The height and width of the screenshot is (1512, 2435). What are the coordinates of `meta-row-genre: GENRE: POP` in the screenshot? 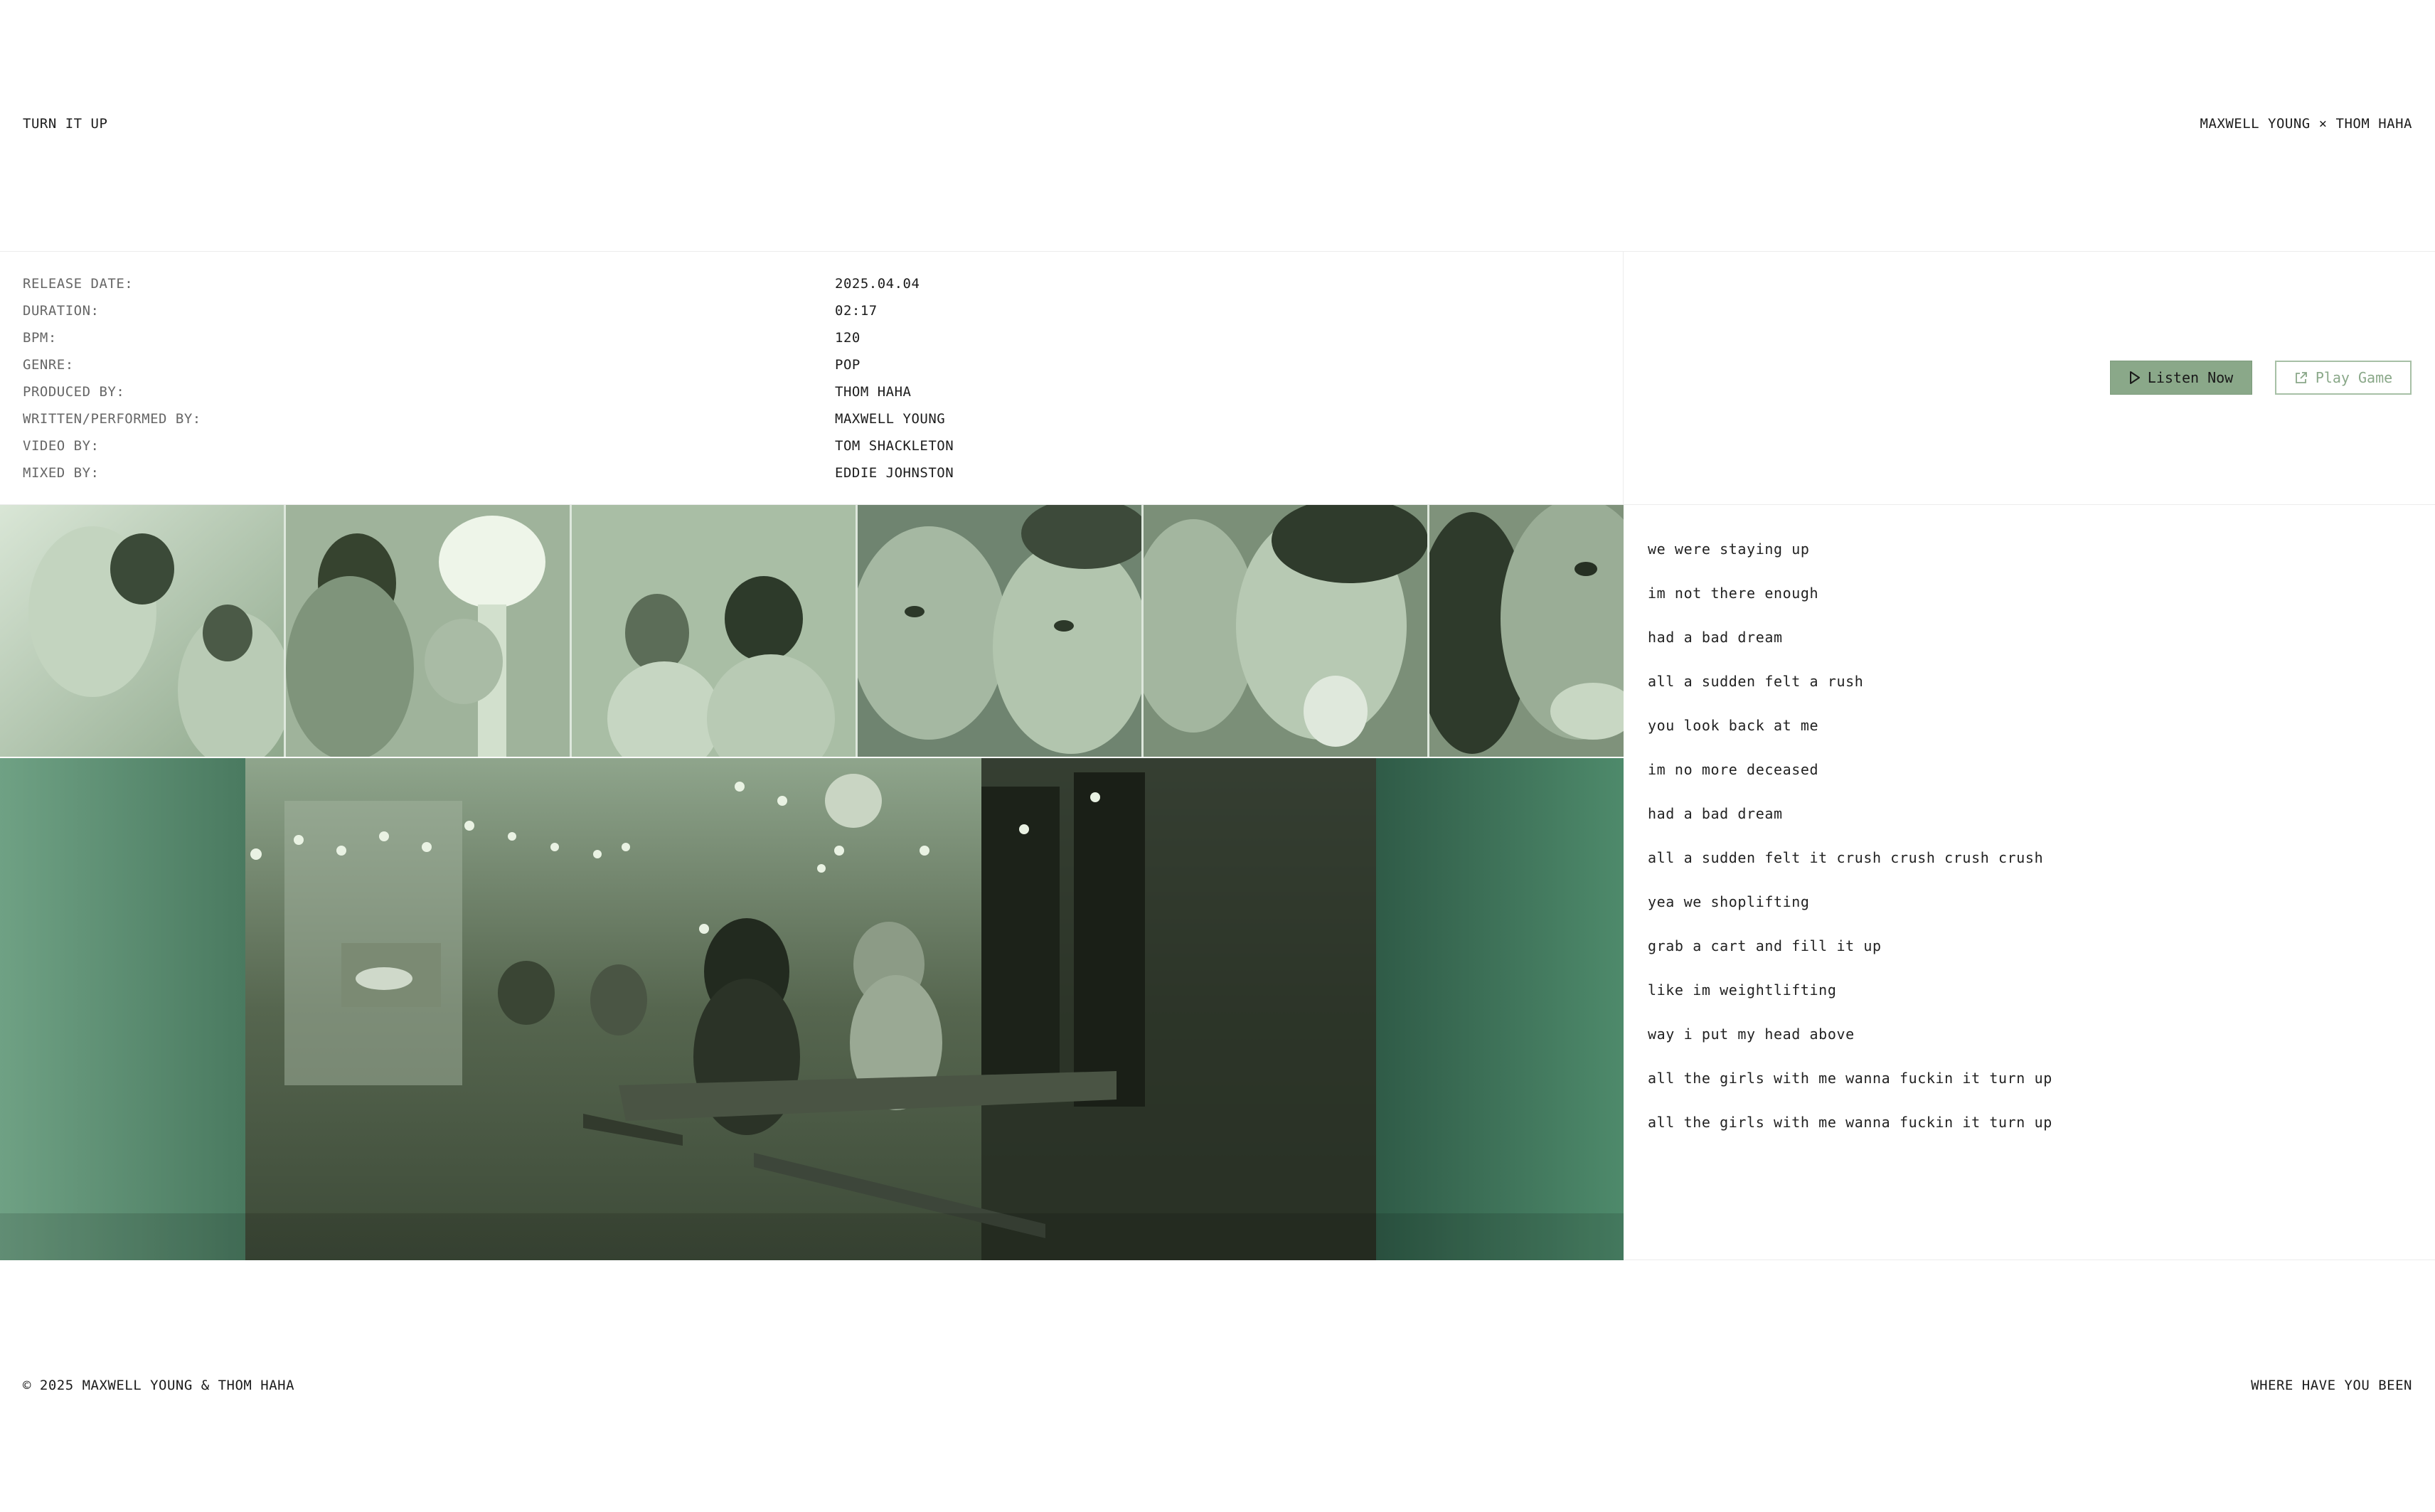 It's located at (805, 370).